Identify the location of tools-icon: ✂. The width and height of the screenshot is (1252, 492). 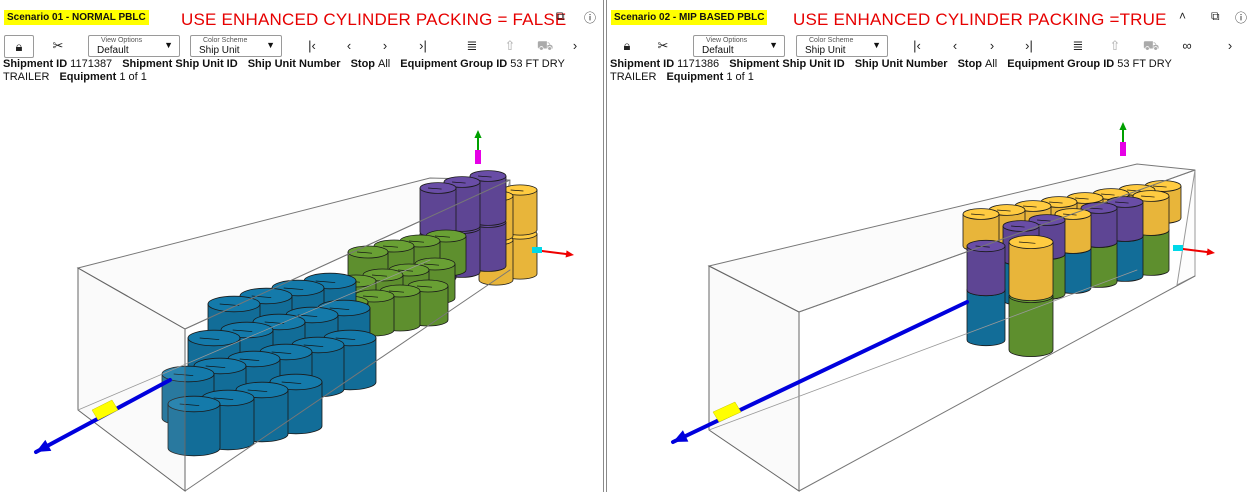
(58, 45).